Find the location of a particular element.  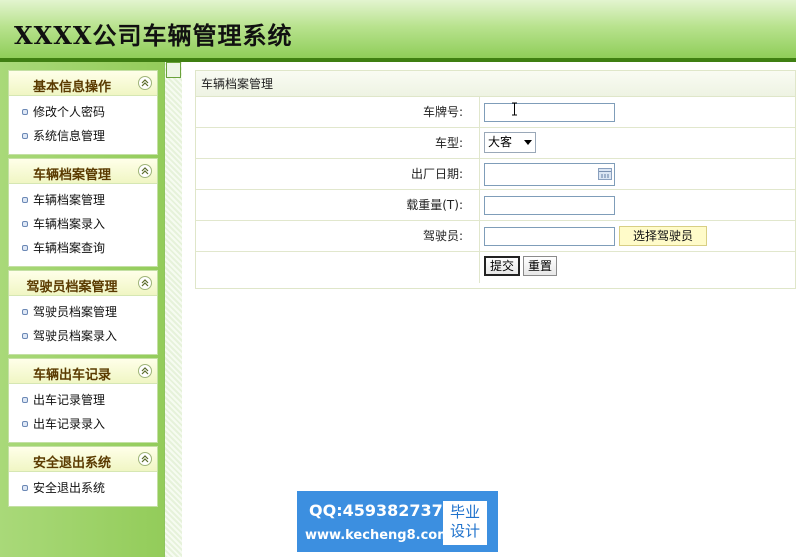

sidebar-item-system-info: 系统信息管理 is located at coordinates (83, 136).